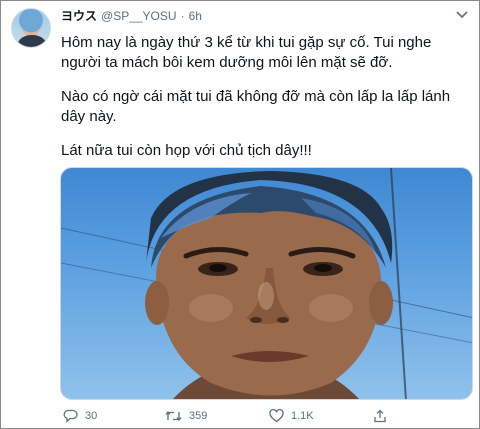 This screenshot has width=480, height=429. I want to click on display-name: ヨウス, so click(79, 15).